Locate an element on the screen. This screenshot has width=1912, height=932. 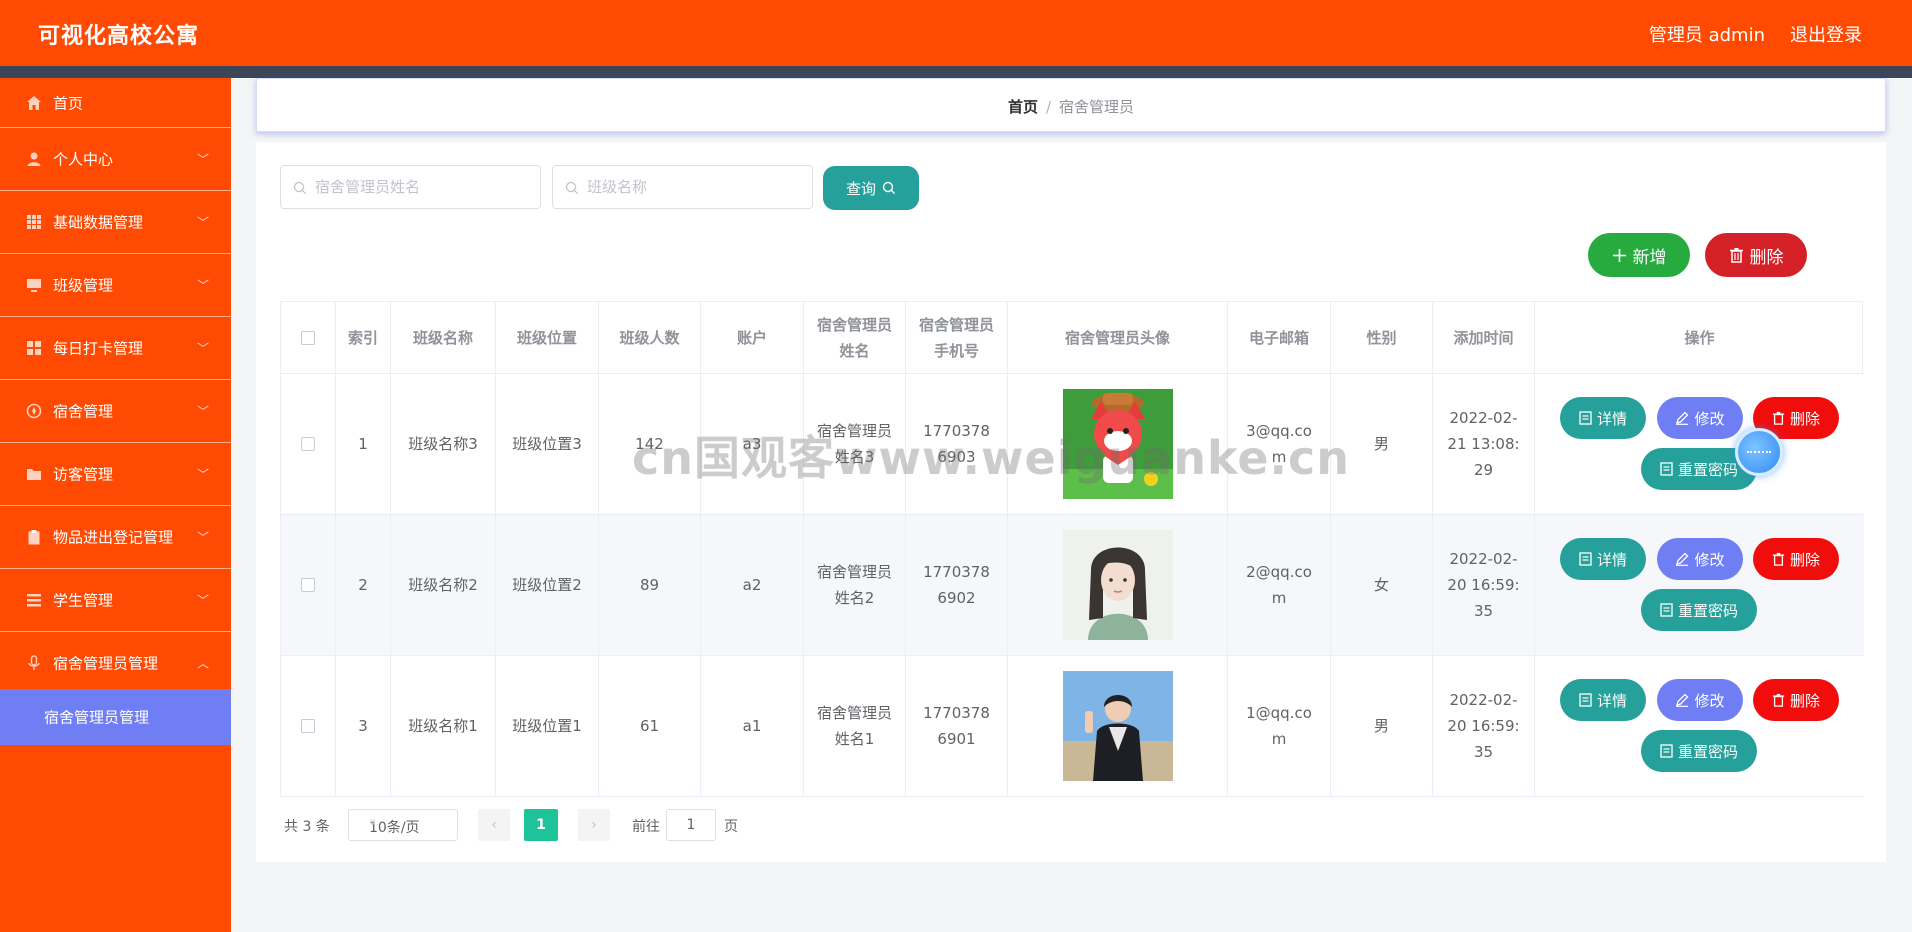
query-button-label: 查询 is located at coordinates (860, 188).